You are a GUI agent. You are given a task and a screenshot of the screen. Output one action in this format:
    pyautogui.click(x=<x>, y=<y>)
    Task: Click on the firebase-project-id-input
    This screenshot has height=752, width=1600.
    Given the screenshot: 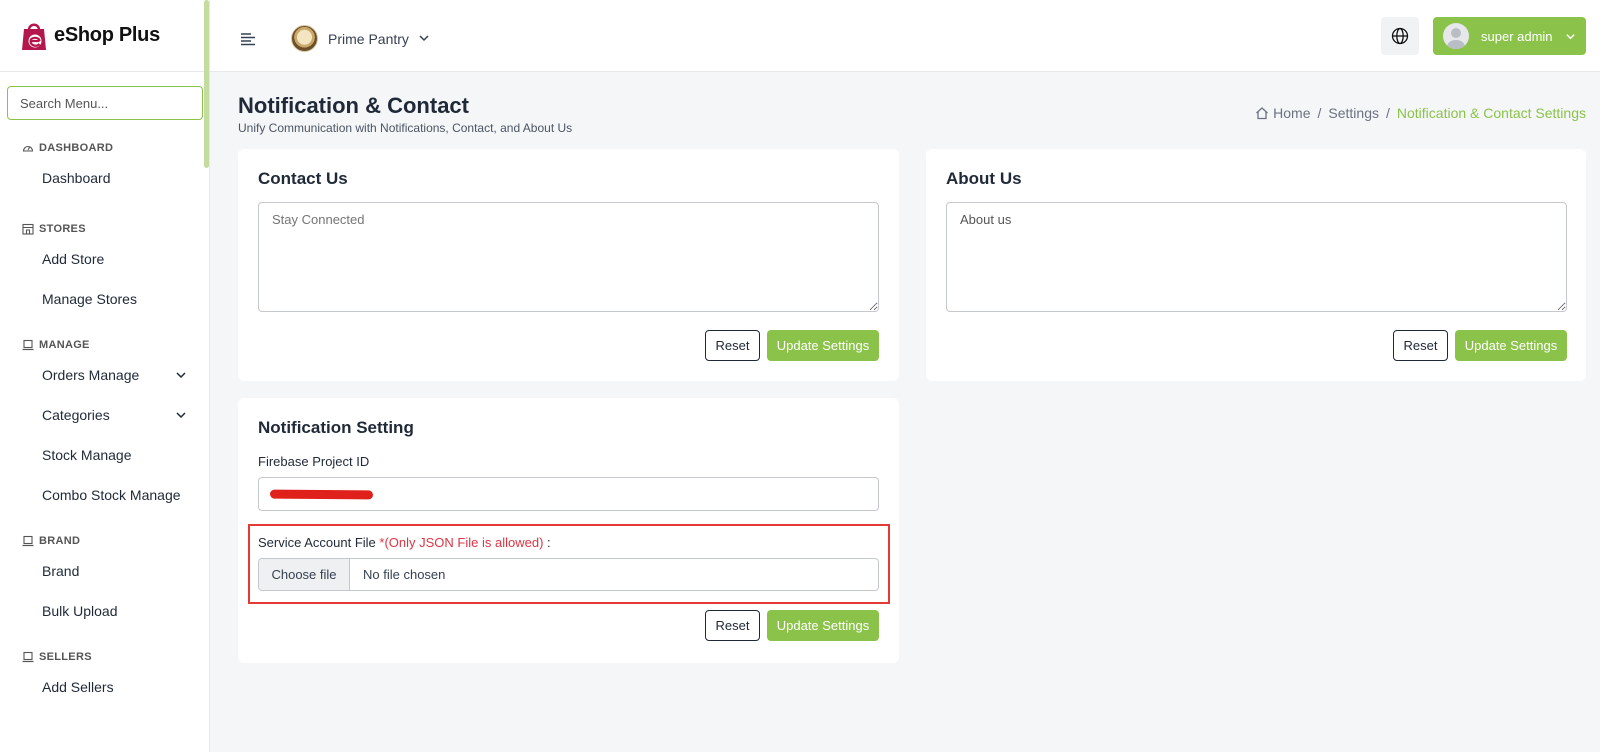 What is the action you would take?
    pyautogui.click(x=568, y=494)
    